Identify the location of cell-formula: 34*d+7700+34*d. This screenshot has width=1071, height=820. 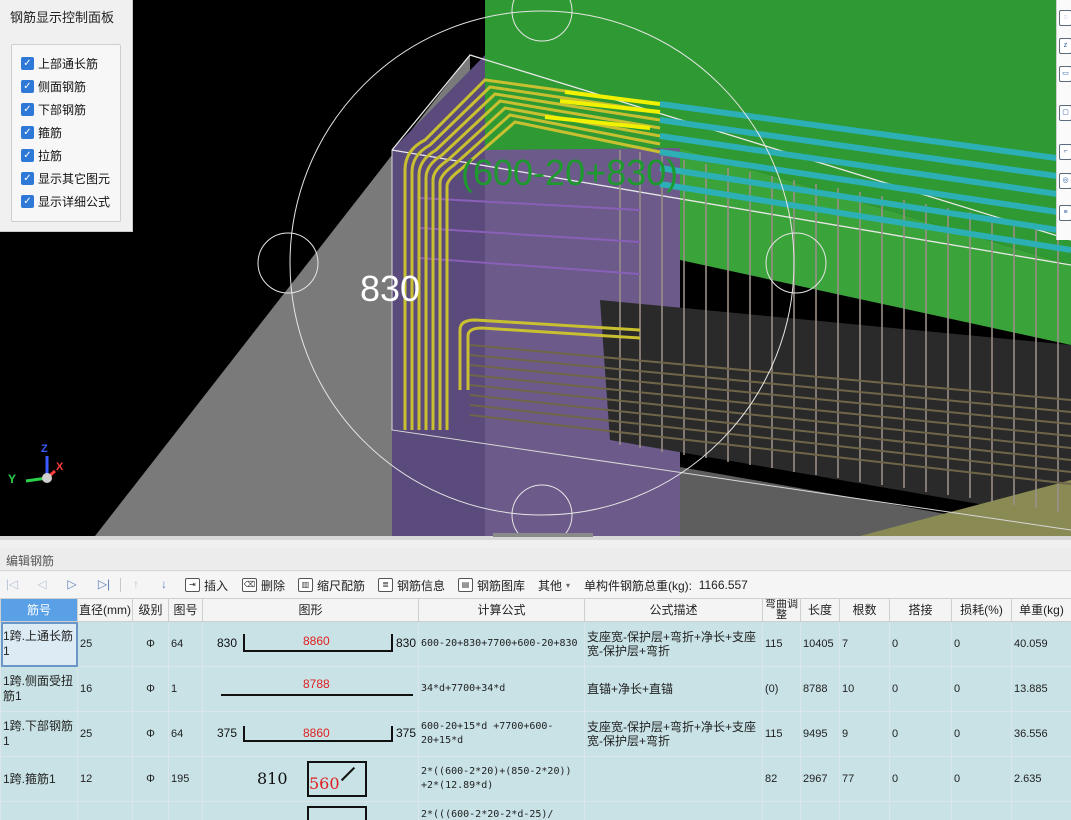
(501, 689).